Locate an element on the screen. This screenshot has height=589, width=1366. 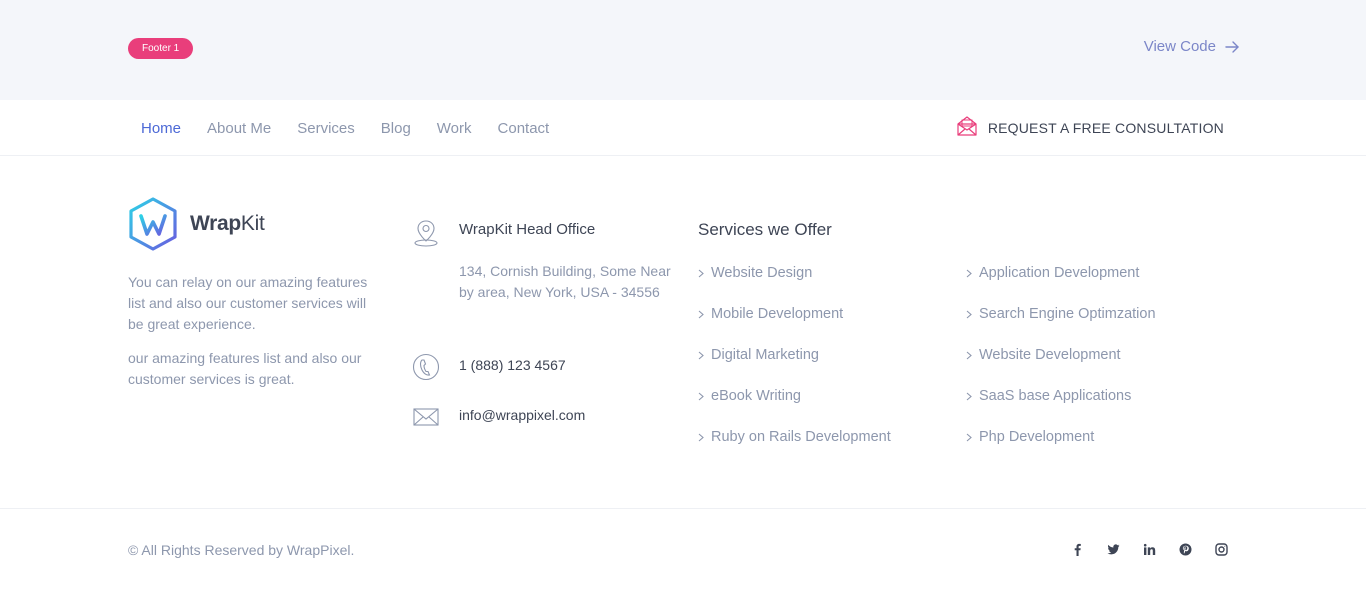
bottom-bar: © All Rights Reserved by WrapPixel. is located at coordinates (683, 548).